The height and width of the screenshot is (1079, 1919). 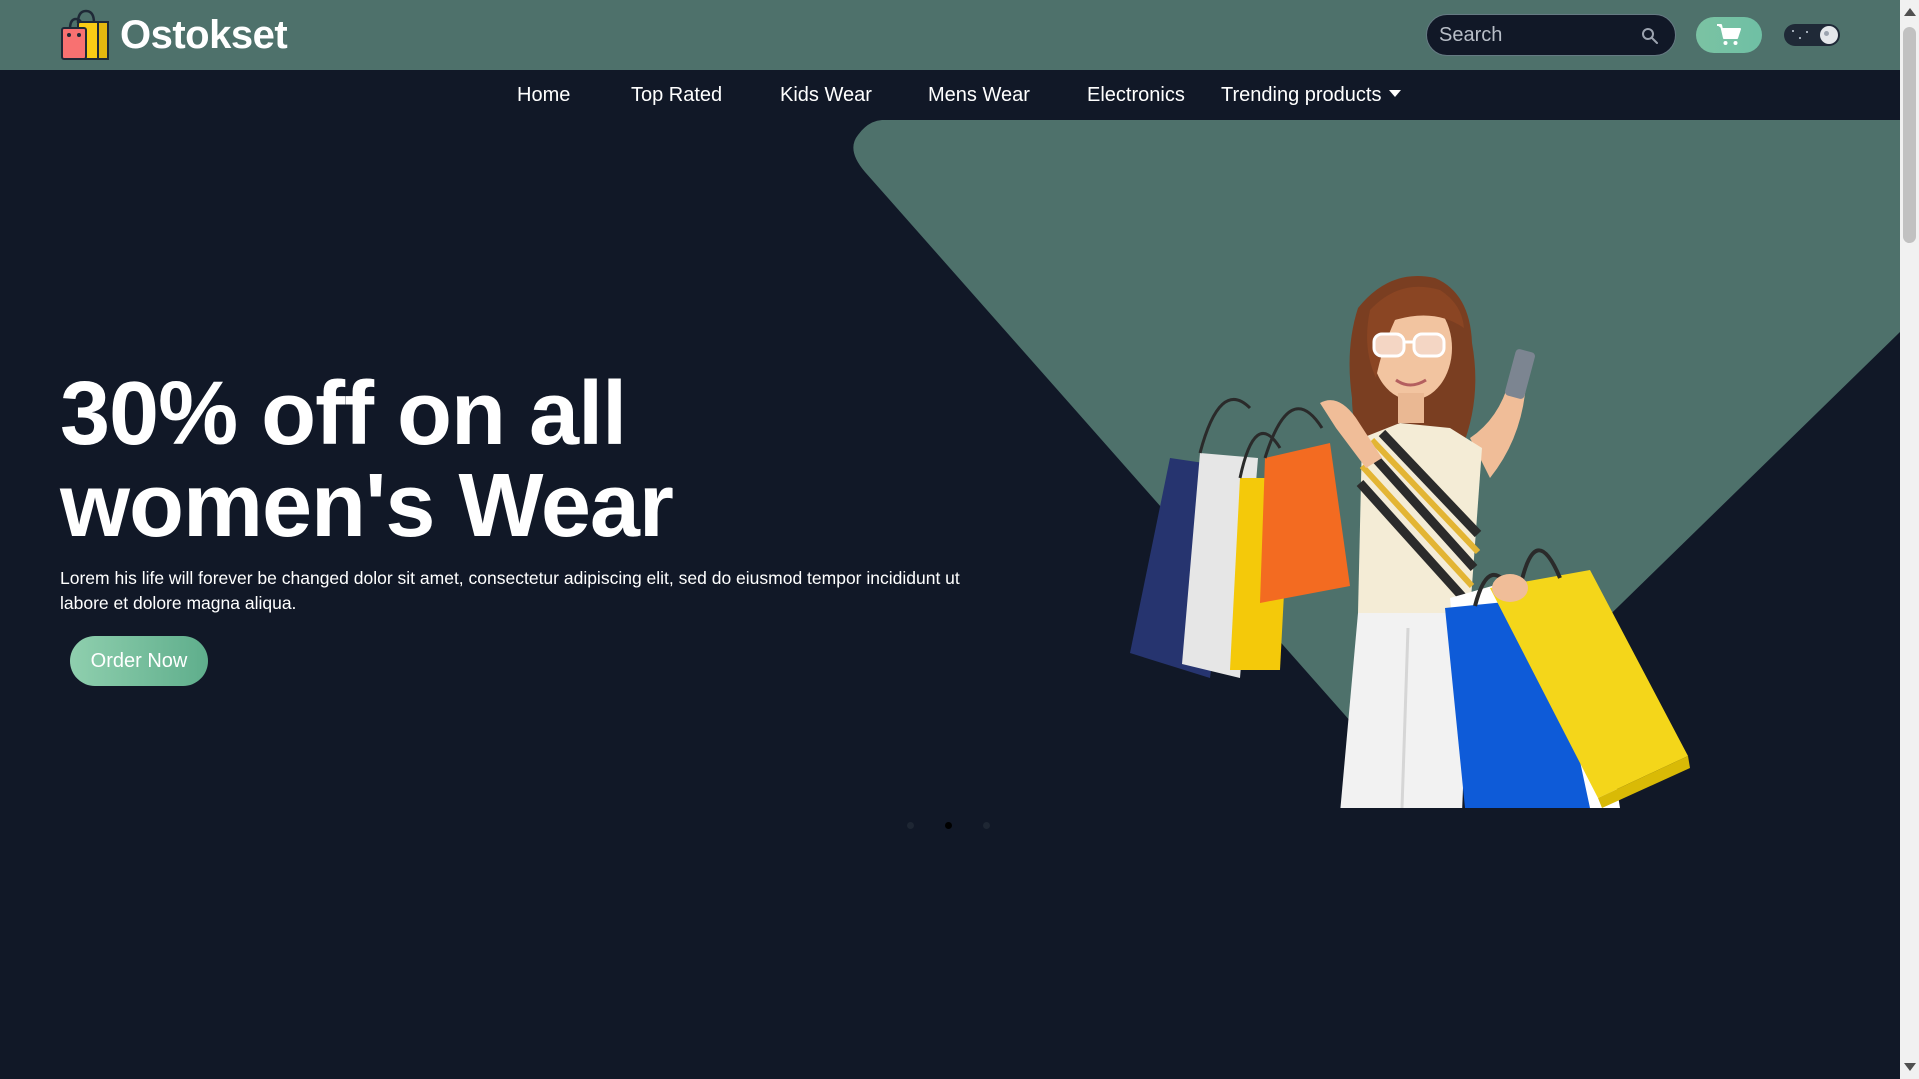 What do you see at coordinates (367, 460) in the screenshot?
I see `hero-title: 30% off on all women's Wear` at bounding box center [367, 460].